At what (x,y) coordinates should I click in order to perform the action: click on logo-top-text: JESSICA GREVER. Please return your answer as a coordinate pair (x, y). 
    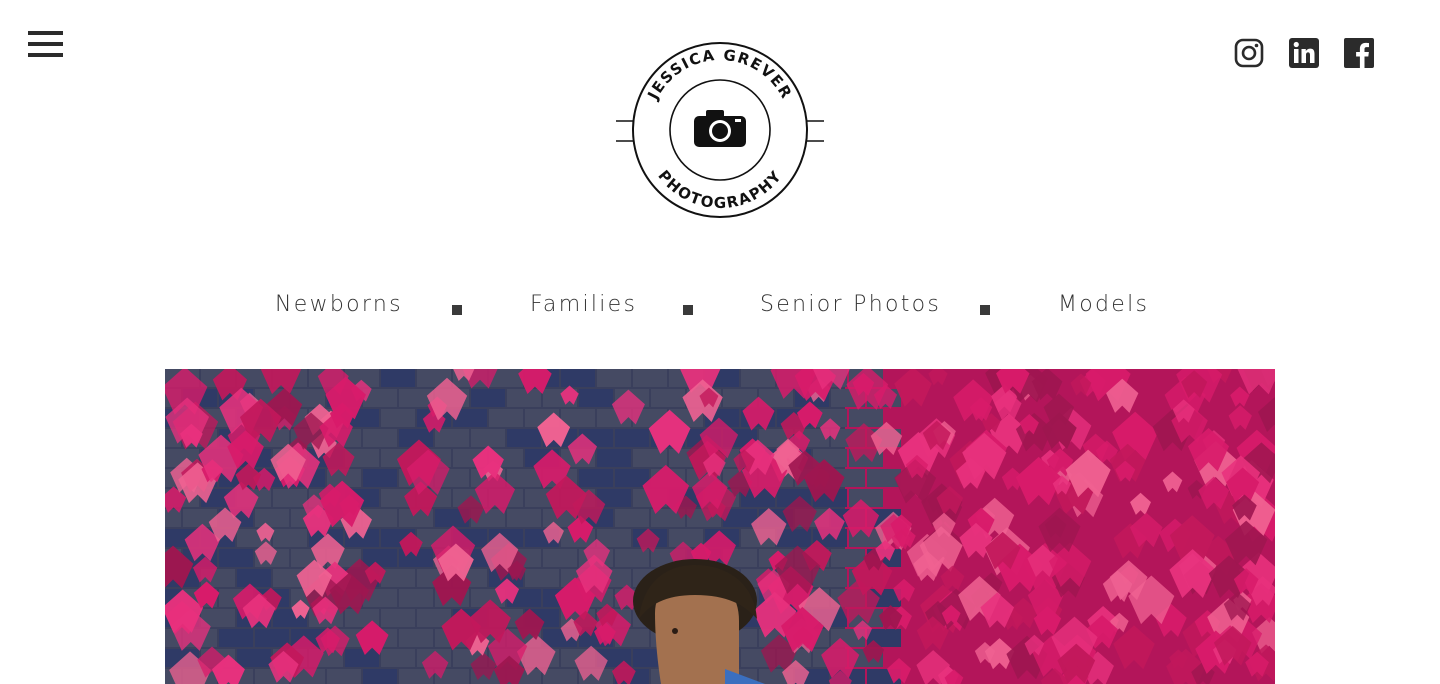
    Looking at the image, I should click on (720, 74).